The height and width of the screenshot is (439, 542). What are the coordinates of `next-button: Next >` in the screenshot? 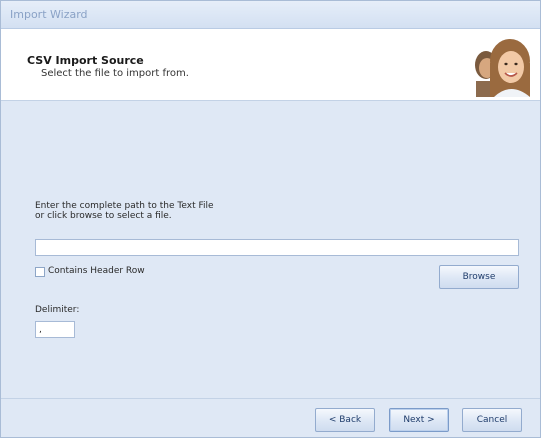 It's located at (419, 420).